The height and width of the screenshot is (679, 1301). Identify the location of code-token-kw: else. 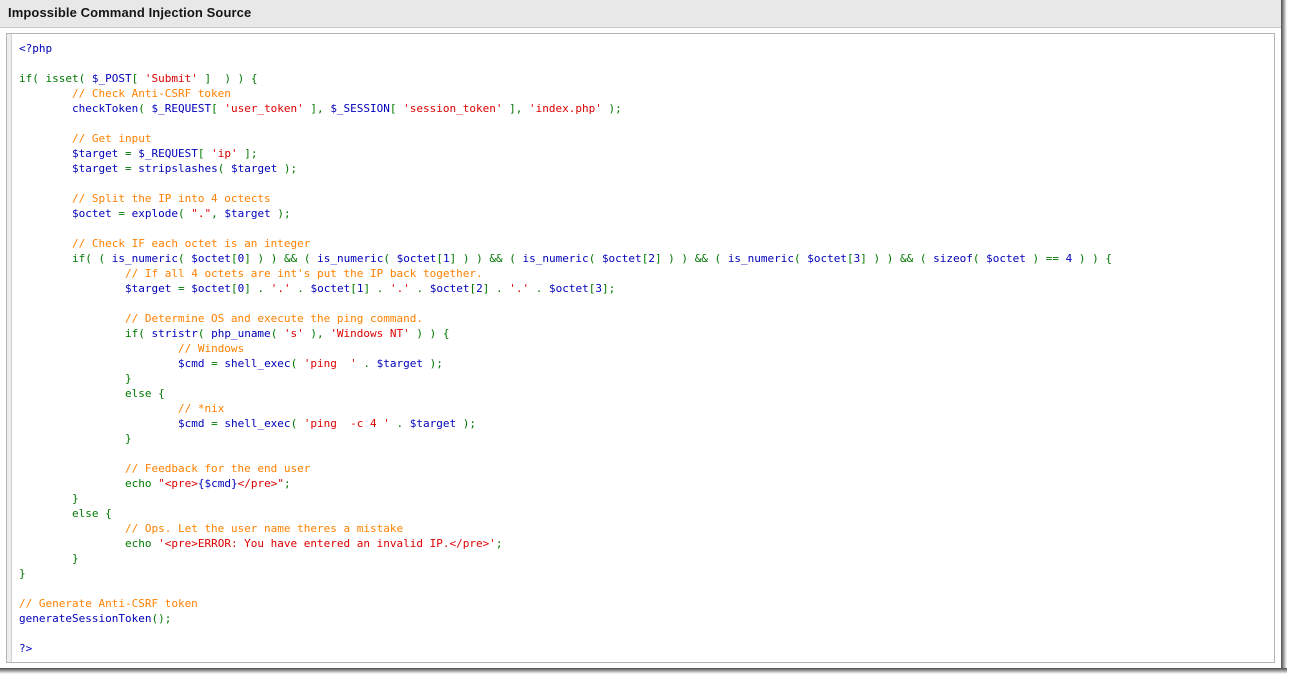
(138, 393).